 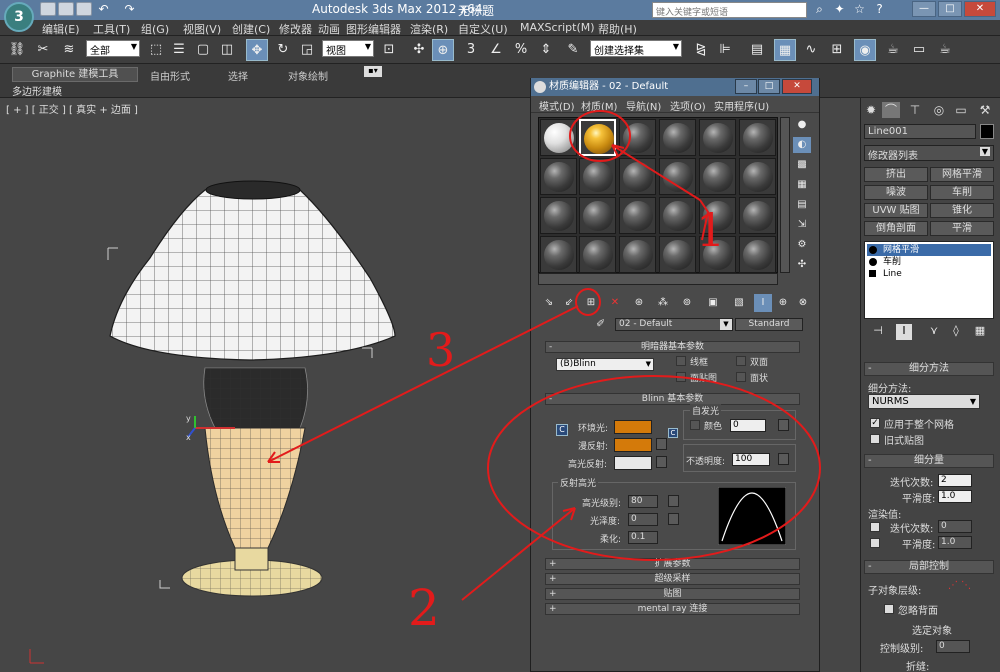 I want to click on annotation-number-1: 1, so click(x=710, y=230).